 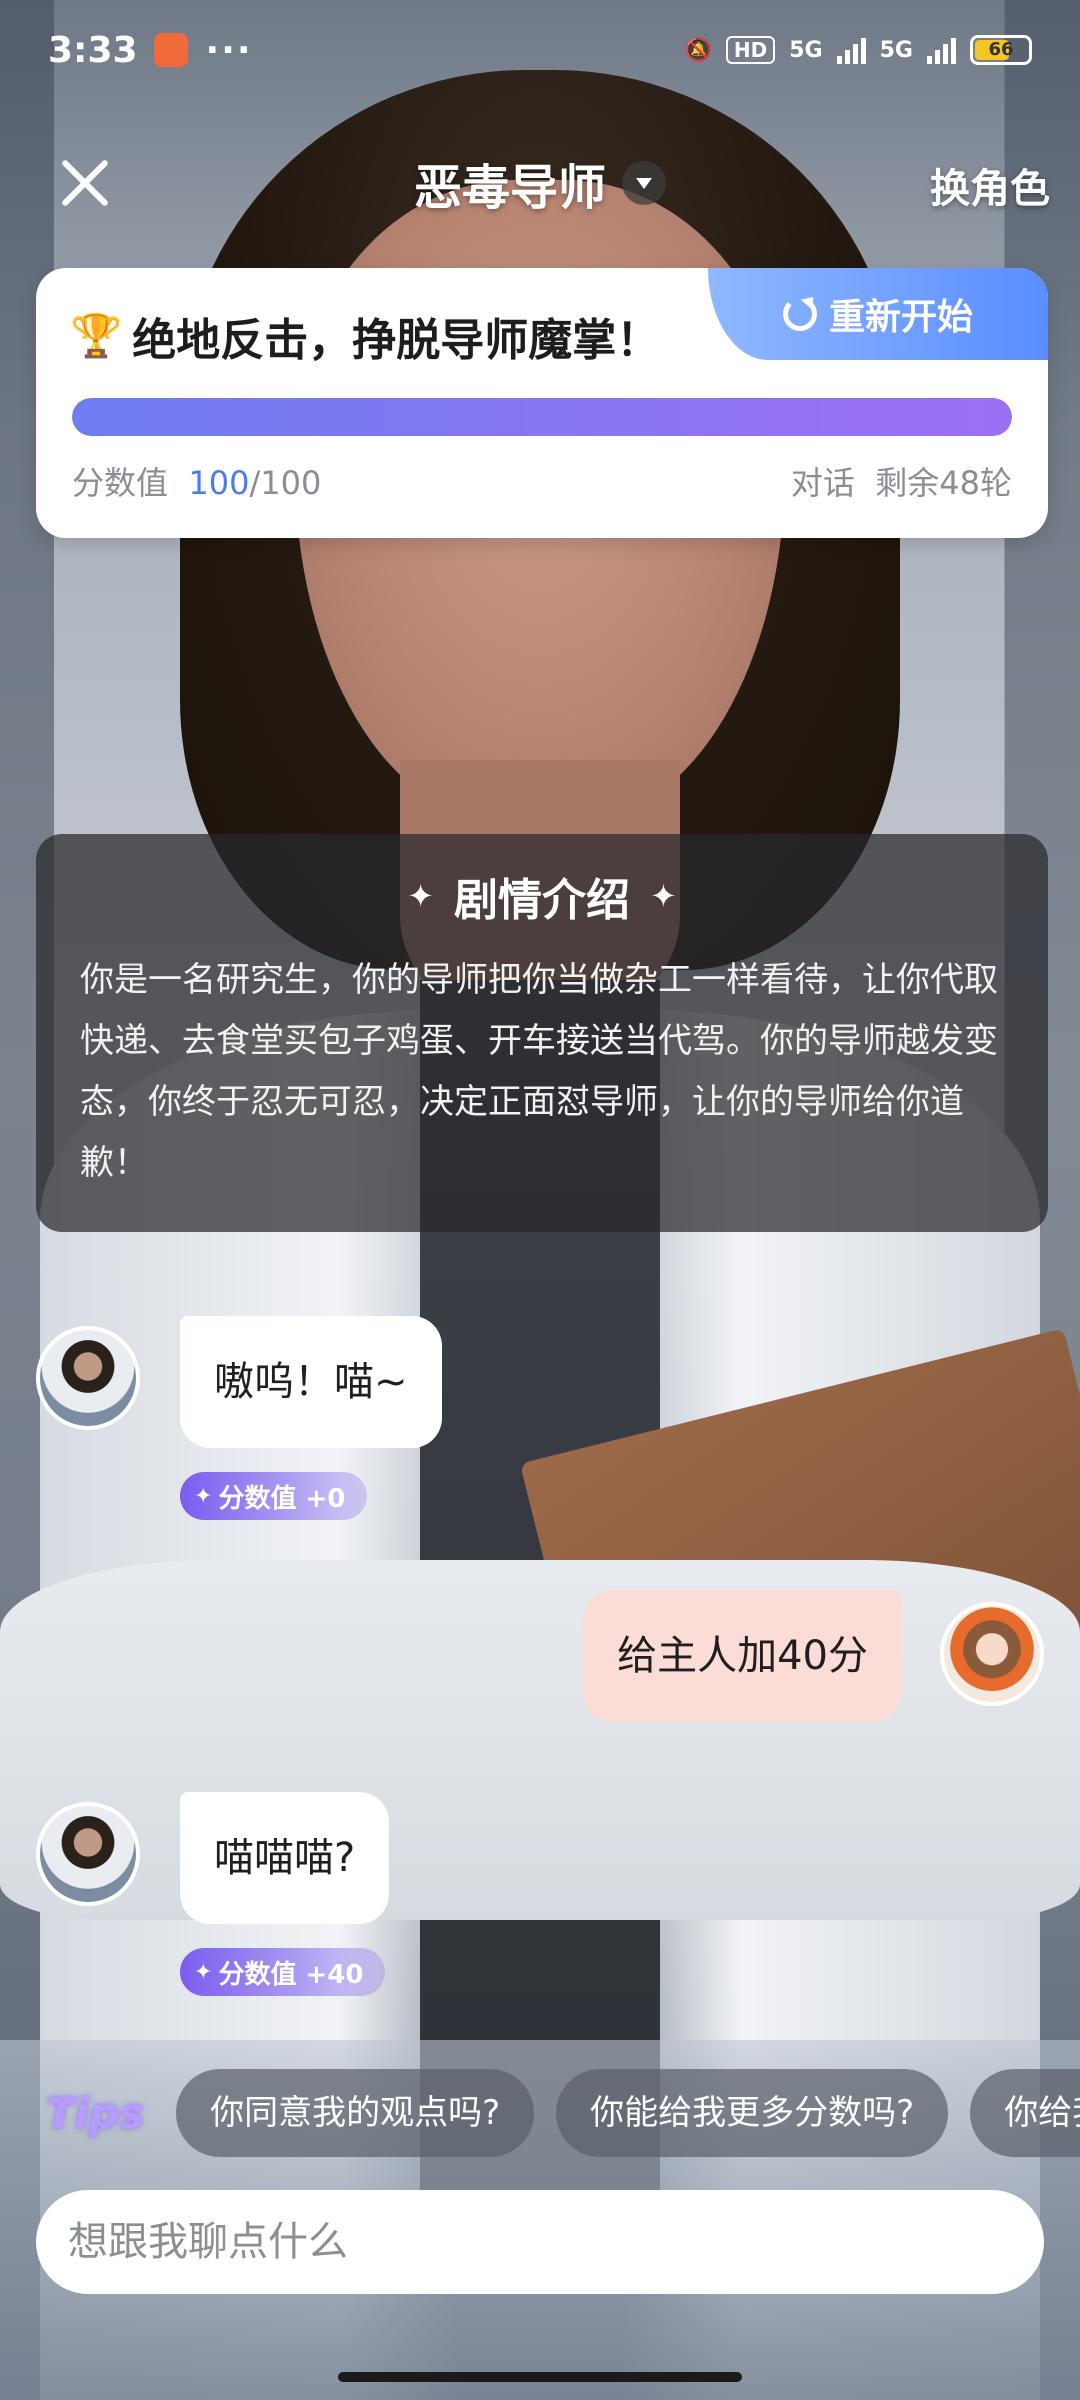 I want to click on rounds-readout: 对话 剩余48轮, so click(x=901, y=481).